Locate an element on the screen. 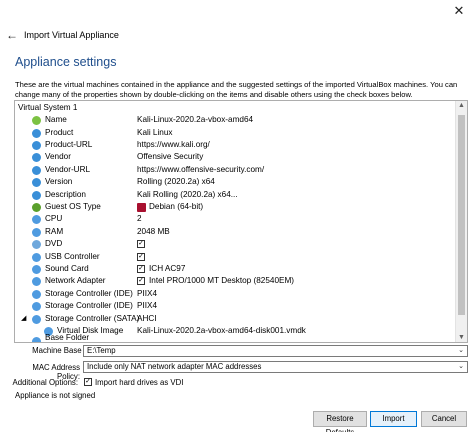  dvd-icon is located at coordinates (36, 245).